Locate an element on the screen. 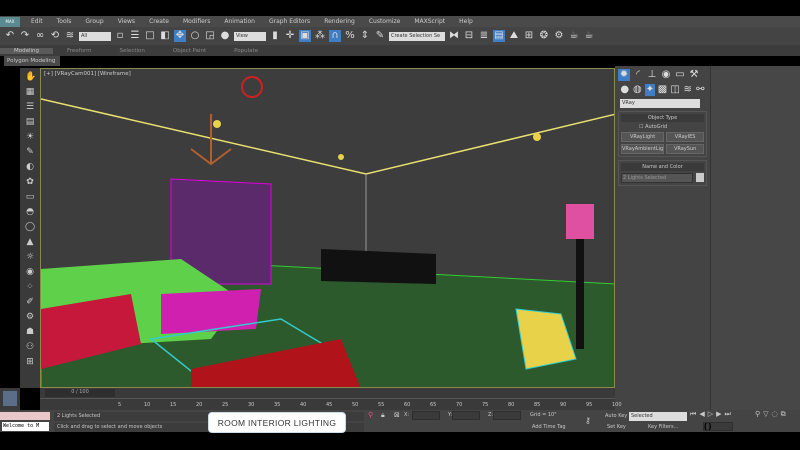 The height and width of the screenshot is (450, 800). menu-help: Help is located at coordinates (466, 21).